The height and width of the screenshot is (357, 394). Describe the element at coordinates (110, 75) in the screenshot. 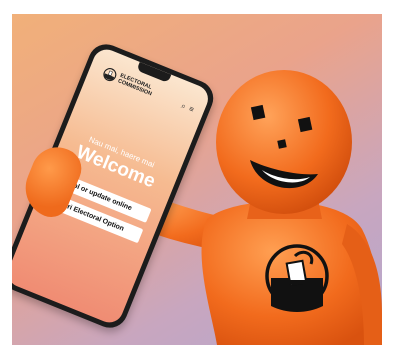

I see `ballot-logo-icon` at that location.